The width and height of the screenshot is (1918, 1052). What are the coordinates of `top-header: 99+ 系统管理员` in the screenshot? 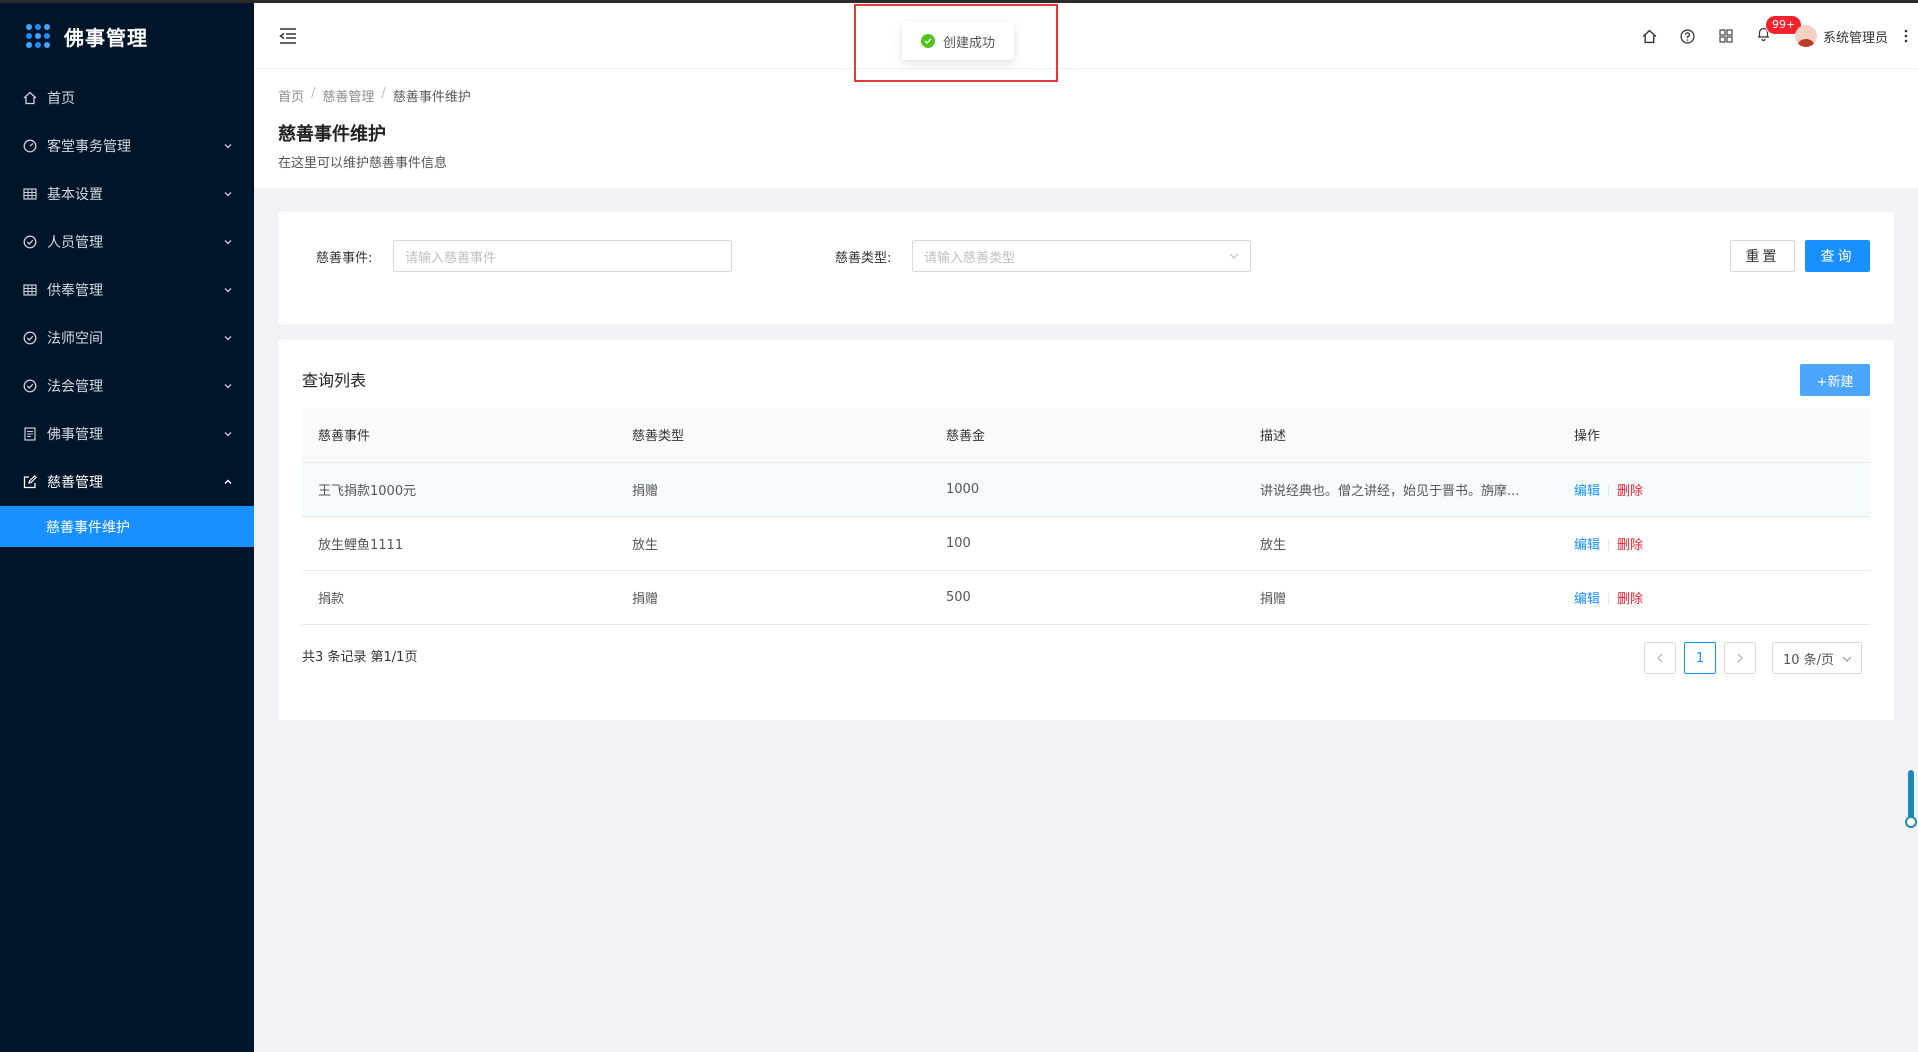 It's located at (1086, 36).